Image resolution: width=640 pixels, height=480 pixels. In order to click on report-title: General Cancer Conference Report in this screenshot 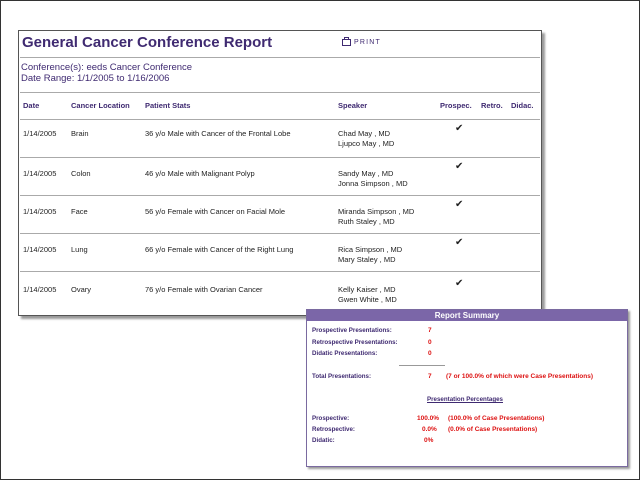, I will do `click(147, 42)`.